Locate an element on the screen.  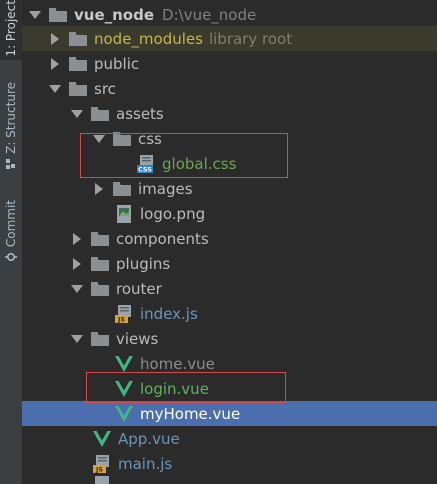
tree-label-myhome-vue: myHome.vue is located at coordinates (190, 413).